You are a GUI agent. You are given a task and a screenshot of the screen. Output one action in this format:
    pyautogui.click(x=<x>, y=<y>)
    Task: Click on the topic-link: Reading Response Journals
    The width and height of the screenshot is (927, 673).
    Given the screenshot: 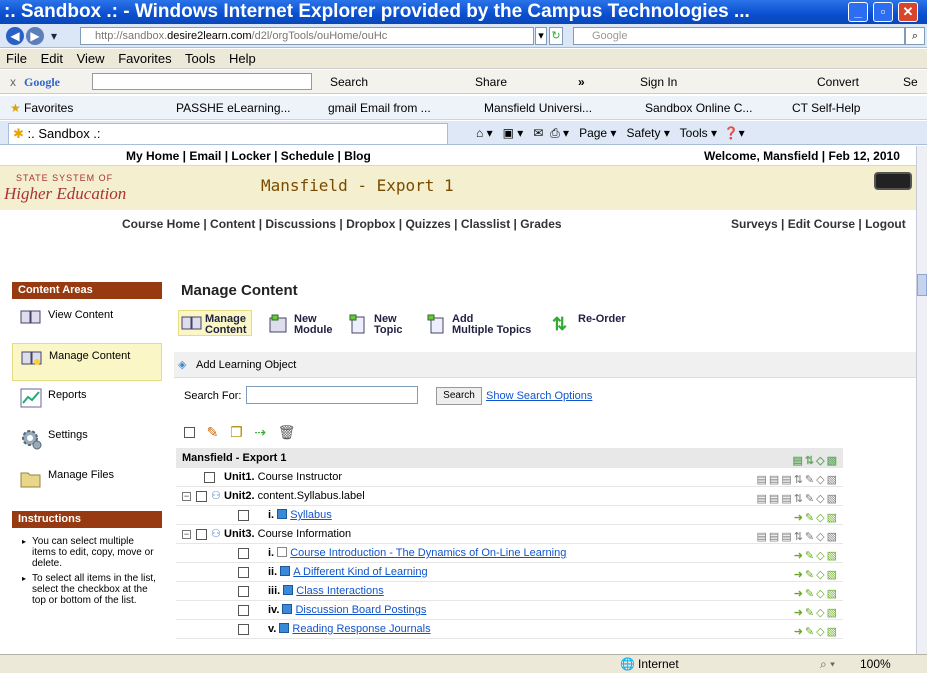 What is the action you would take?
    pyautogui.click(x=361, y=629)
    